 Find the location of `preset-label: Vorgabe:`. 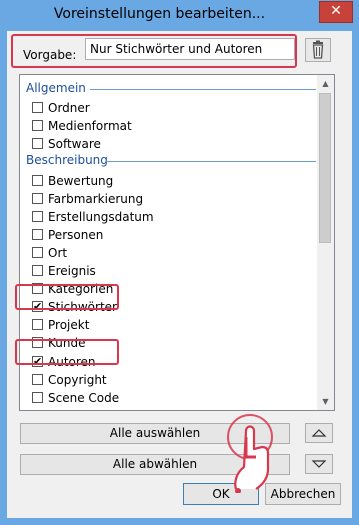

preset-label: Vorgabe: is located at coordinates (50, 55).